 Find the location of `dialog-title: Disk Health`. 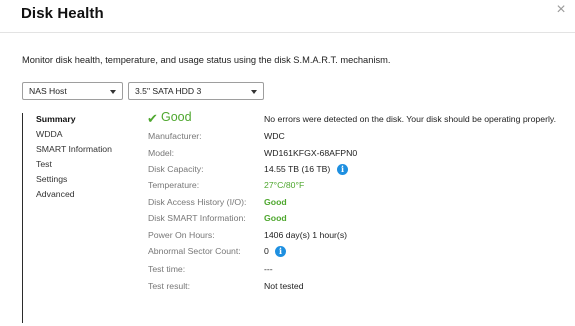

dialog-title: Disk Health is located at coordinates (62, 13).